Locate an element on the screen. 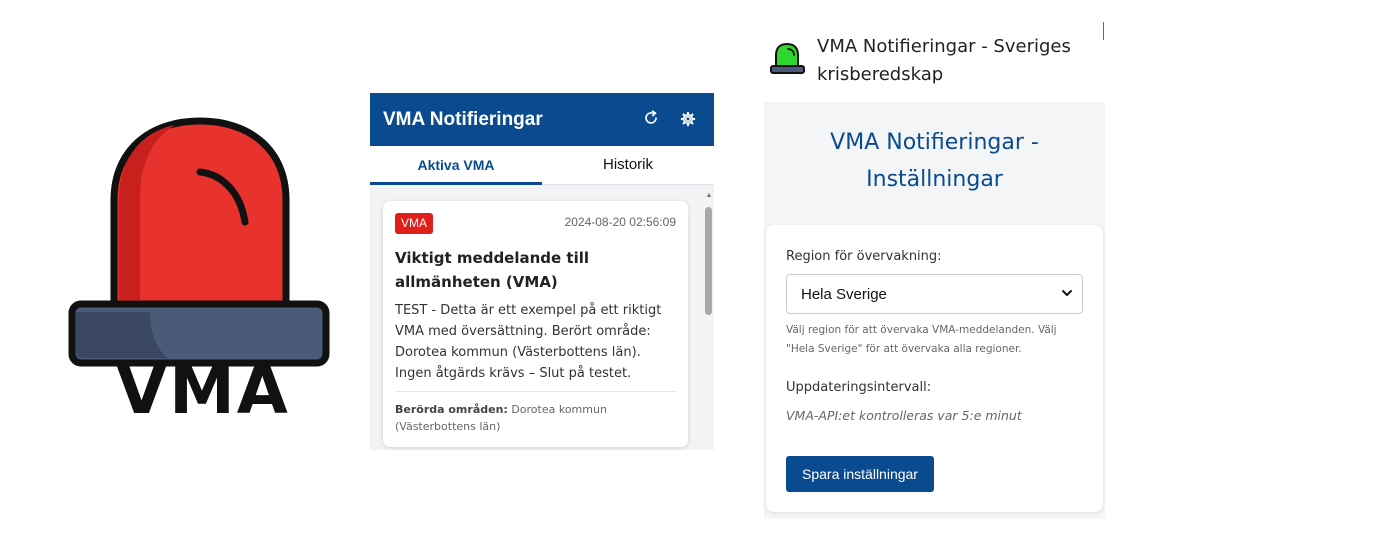 This screenshot has height=560, width=1400. gear-icon is located at coordinates (688, 119).